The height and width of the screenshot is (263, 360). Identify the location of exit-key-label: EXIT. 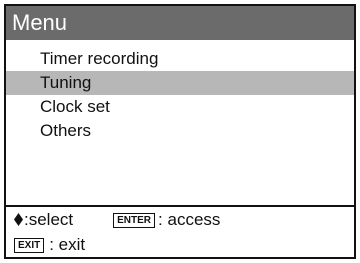
(29, 245).